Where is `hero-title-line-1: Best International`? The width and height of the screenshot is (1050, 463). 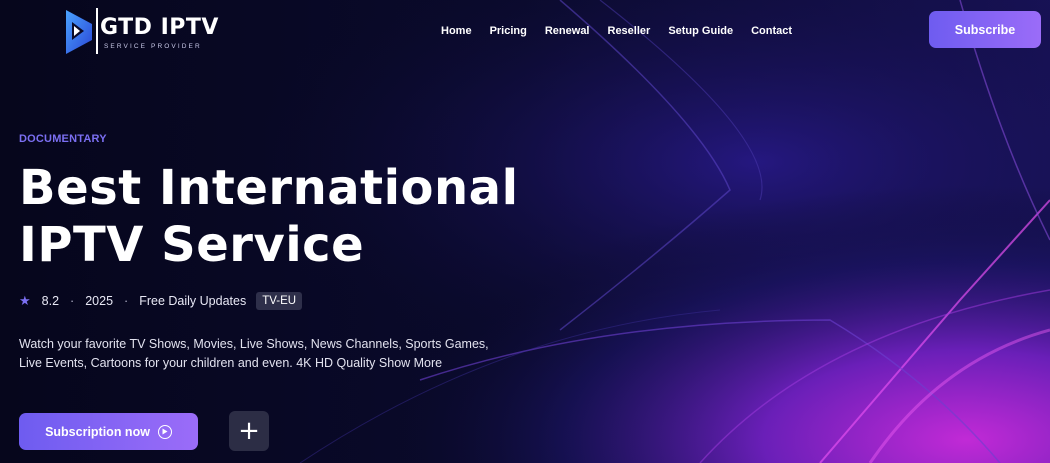
hero-title-line-1: Best International is located at coordinates (269, 188).